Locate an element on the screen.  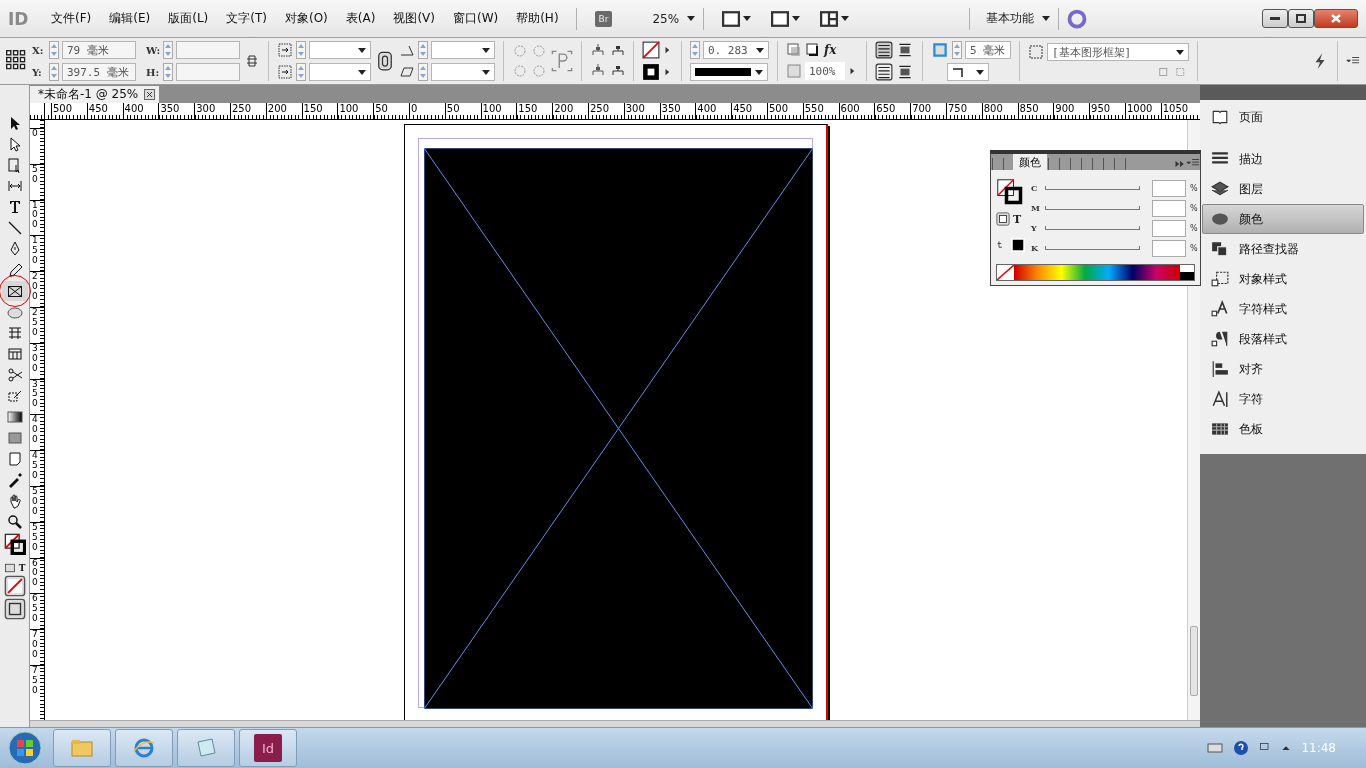
tool-button is located at coordinates (14, 291).